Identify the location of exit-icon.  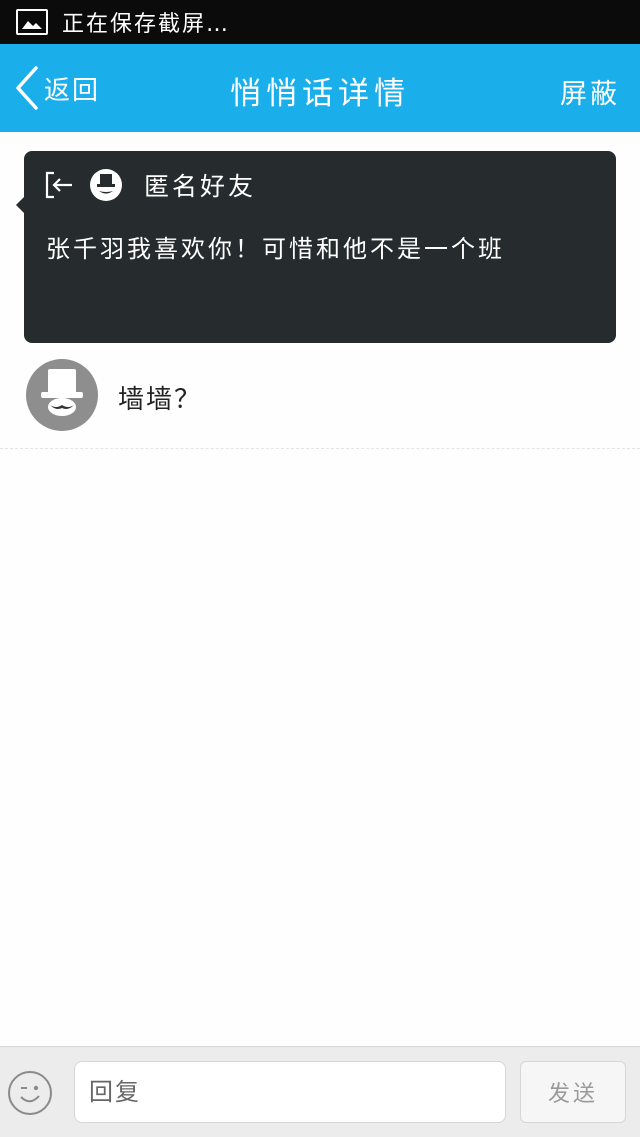
(59, 185).